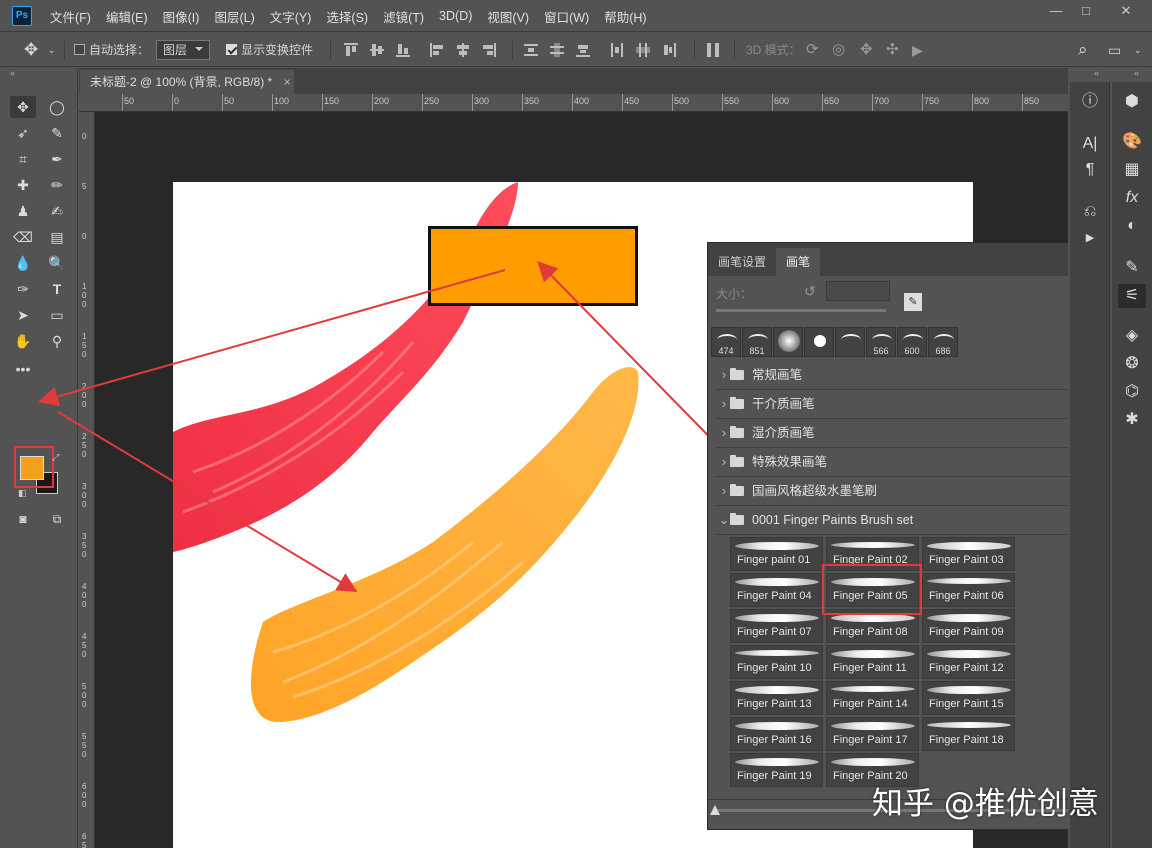 The image size is (1152, 848). I want to click on brush-name: Finger Paint 08, so click(870, 632).